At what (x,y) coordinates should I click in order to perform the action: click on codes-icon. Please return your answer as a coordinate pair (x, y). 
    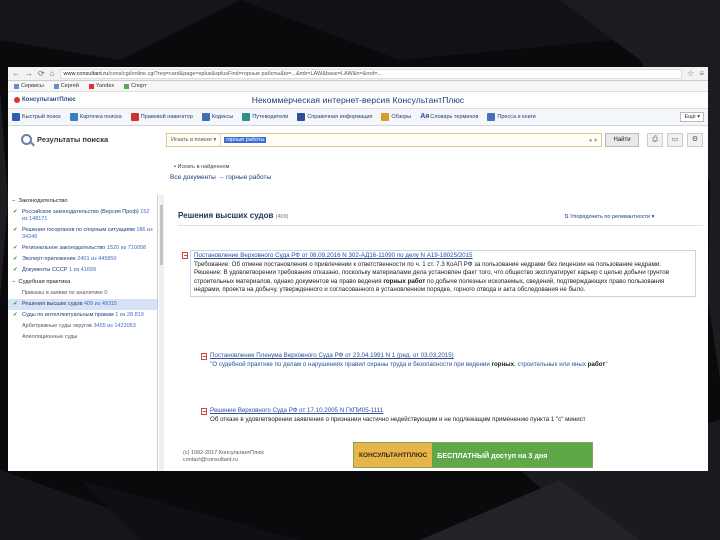
    Looking at the image, I should click on (205, 117).